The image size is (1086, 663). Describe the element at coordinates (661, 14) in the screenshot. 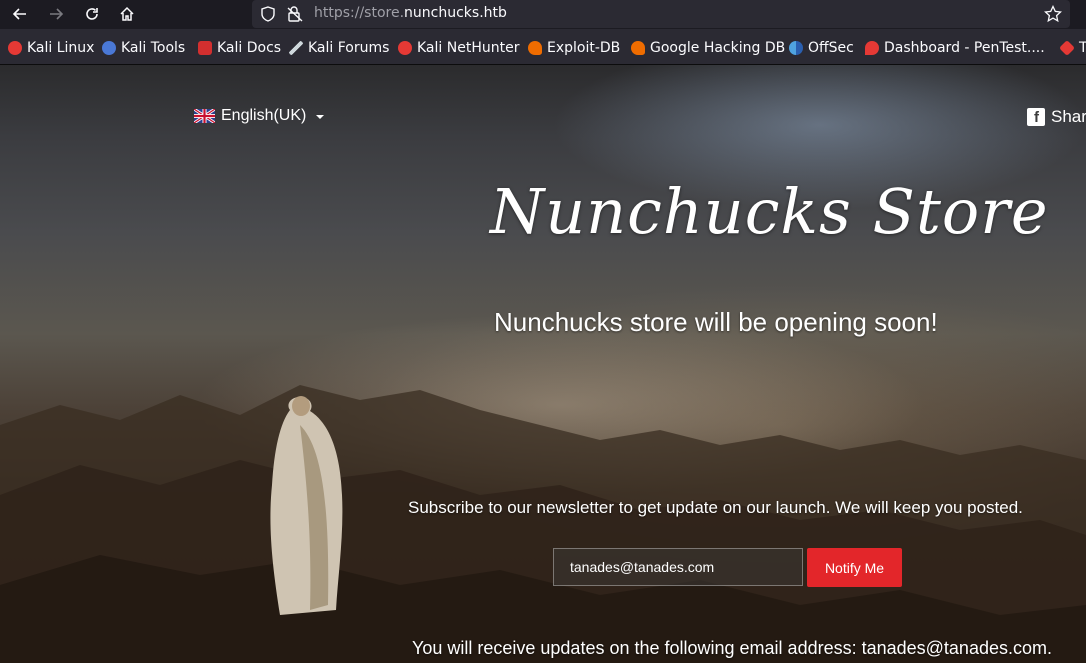

I see `url-bar: https://store.nunchucks.htb` at that location.